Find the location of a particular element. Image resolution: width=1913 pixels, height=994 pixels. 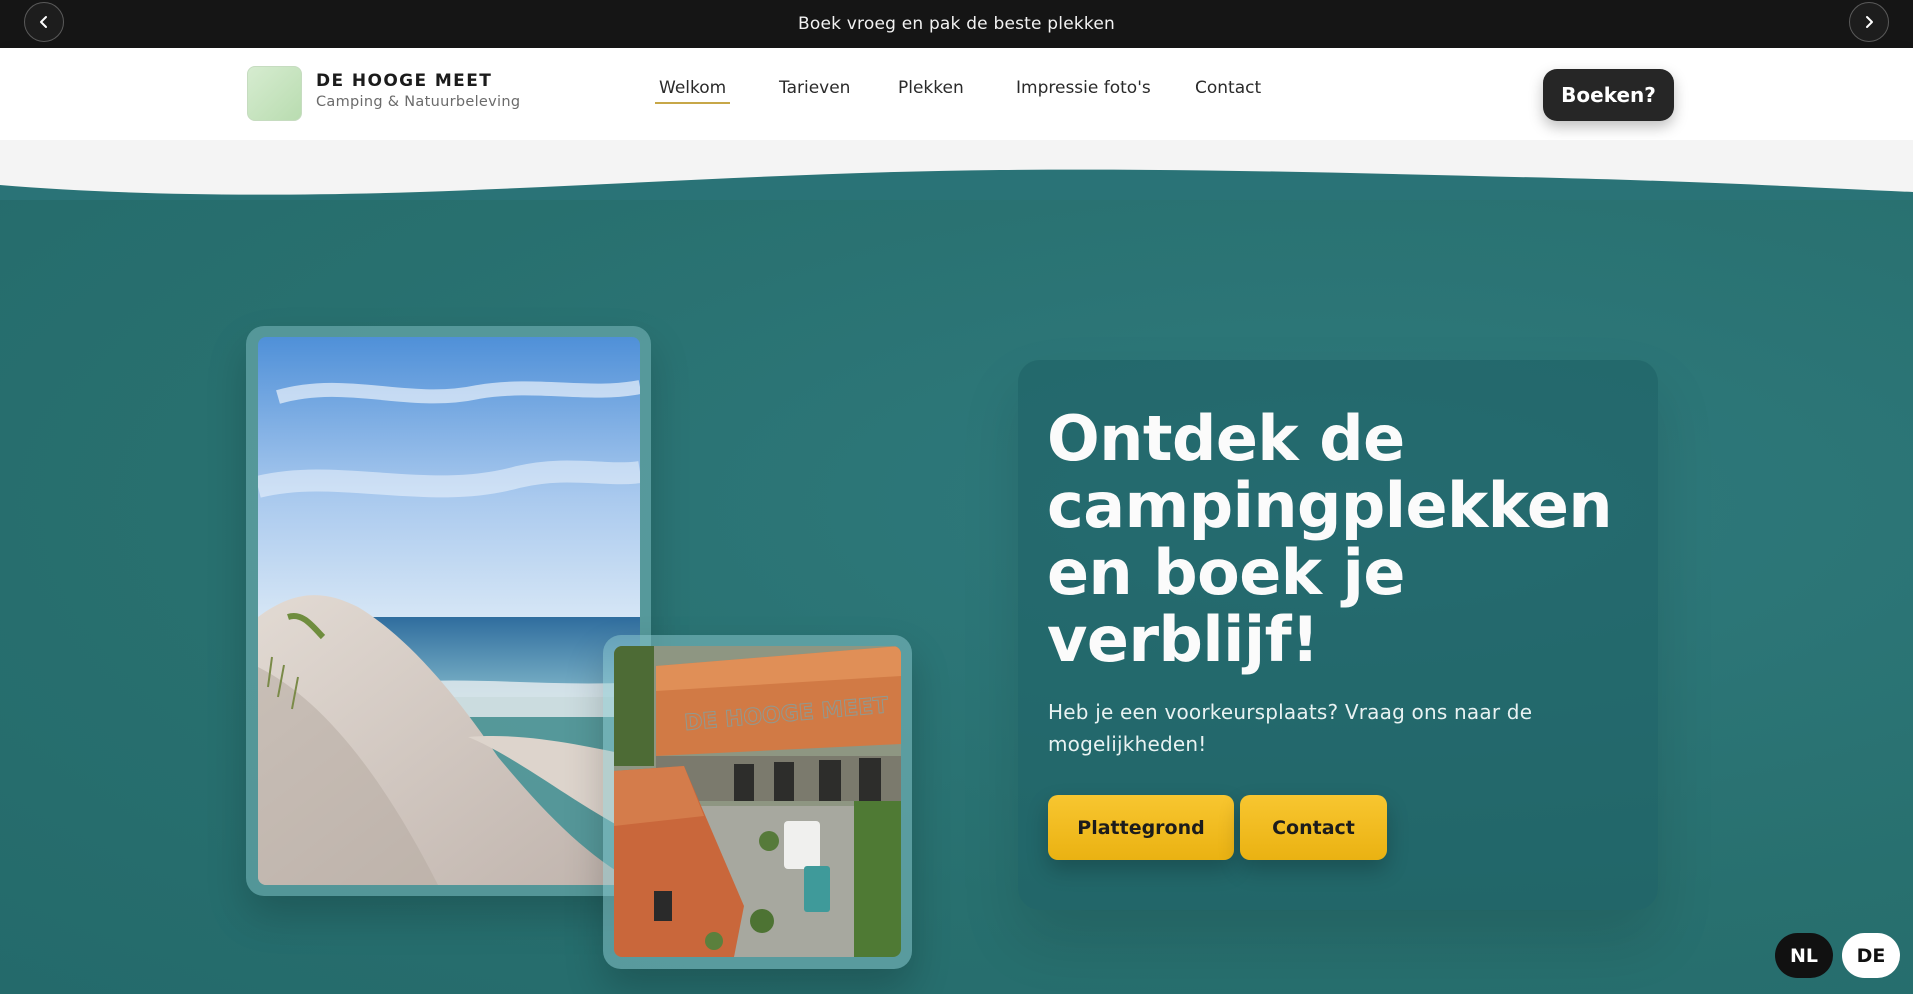

nav-item-tarieven: Tarieven is located at coordinates (814, 90).